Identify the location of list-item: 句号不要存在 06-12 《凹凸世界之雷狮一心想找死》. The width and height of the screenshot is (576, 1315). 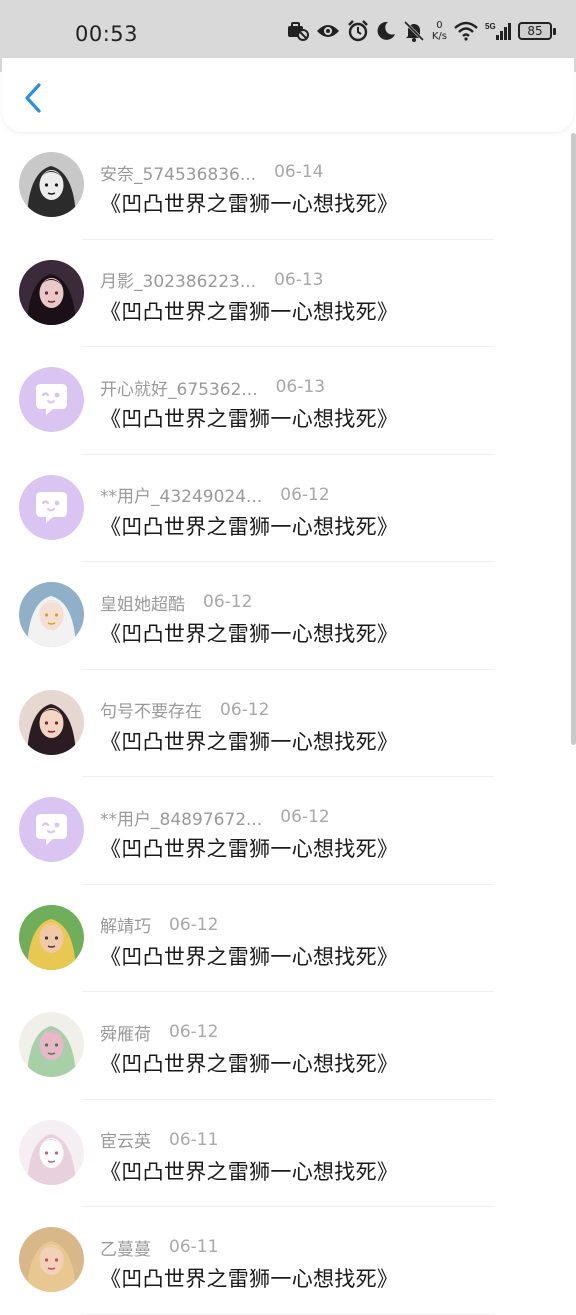
(288, 723).